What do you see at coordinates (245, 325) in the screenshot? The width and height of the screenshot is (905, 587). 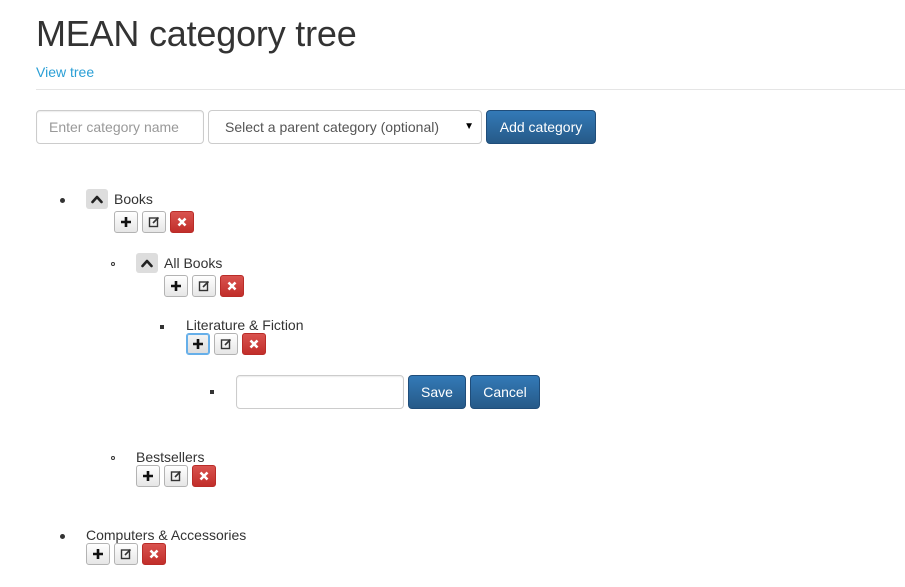 I see `tree-node-label: Literature & Fiction` at bounding box center [245, 325].